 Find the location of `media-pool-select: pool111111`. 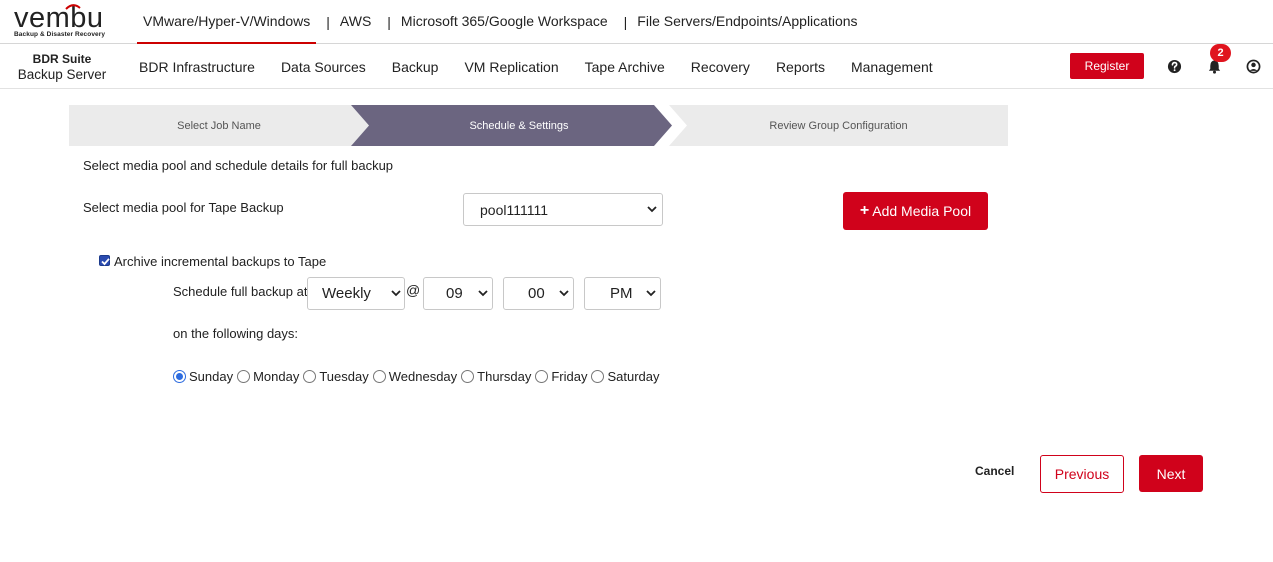

media-pool-select: pool111111 is located at coordinates (563, 209).